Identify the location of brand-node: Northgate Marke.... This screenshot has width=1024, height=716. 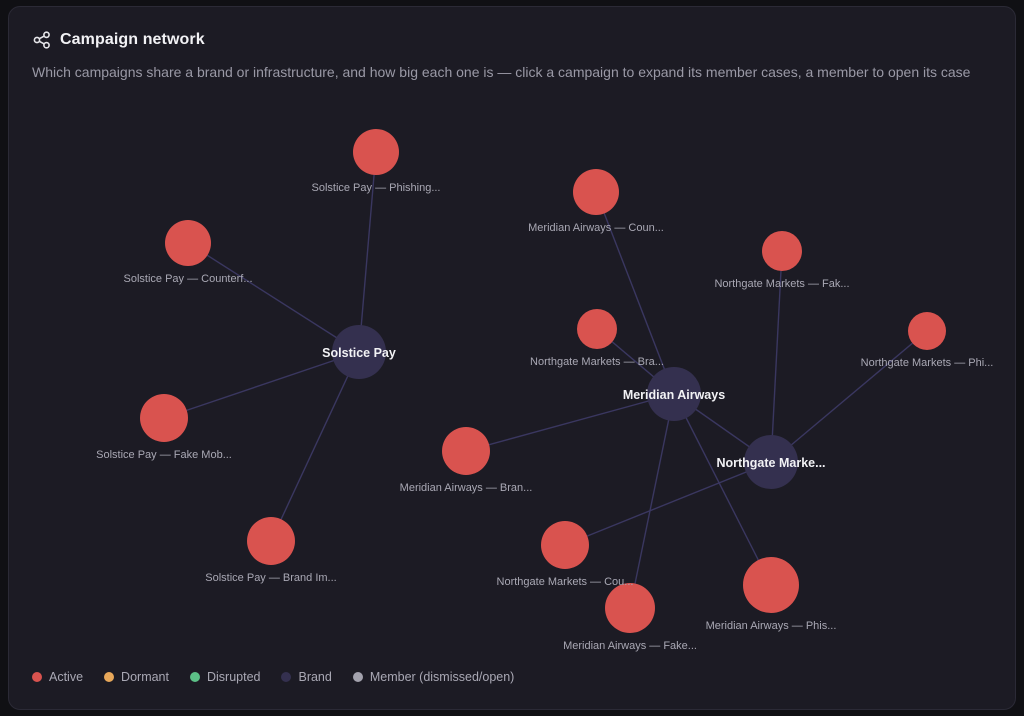
(771, 462).